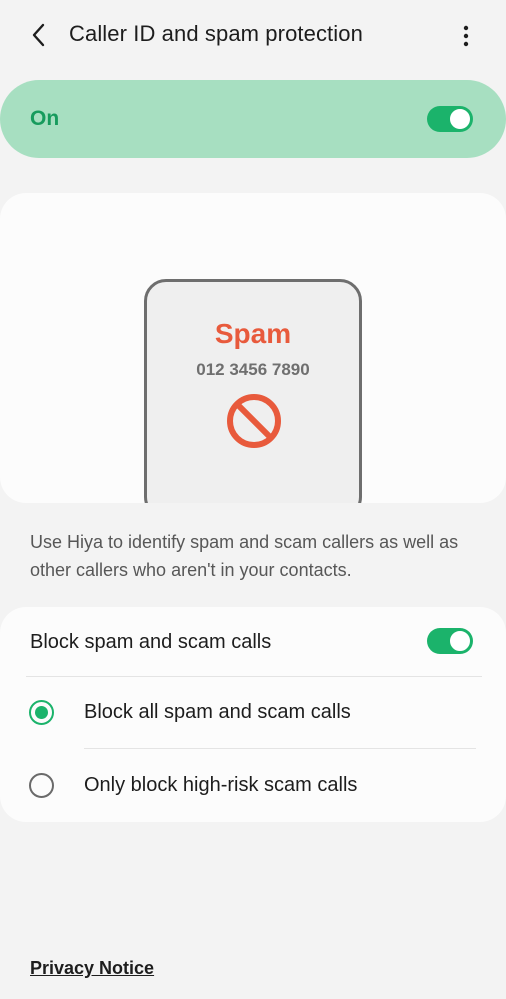 The height and width of the screenshot is (999, 506). I want to click on option-block-all: Block all spam and scam calls, so click(253, 712).